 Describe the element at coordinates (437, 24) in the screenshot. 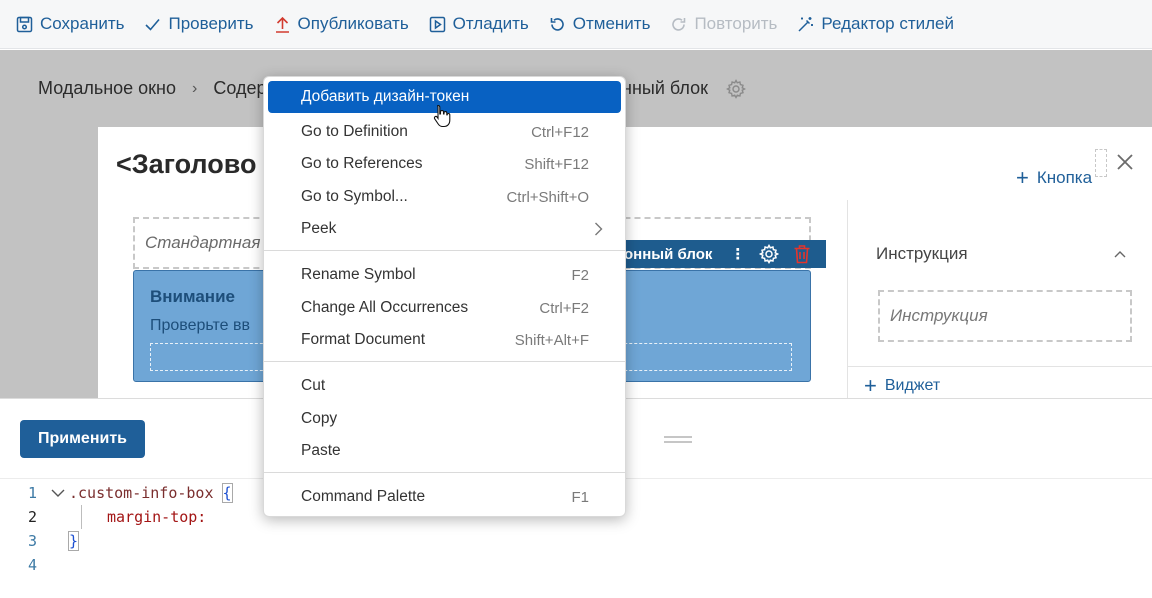

I see `play-box-icon` at that location.